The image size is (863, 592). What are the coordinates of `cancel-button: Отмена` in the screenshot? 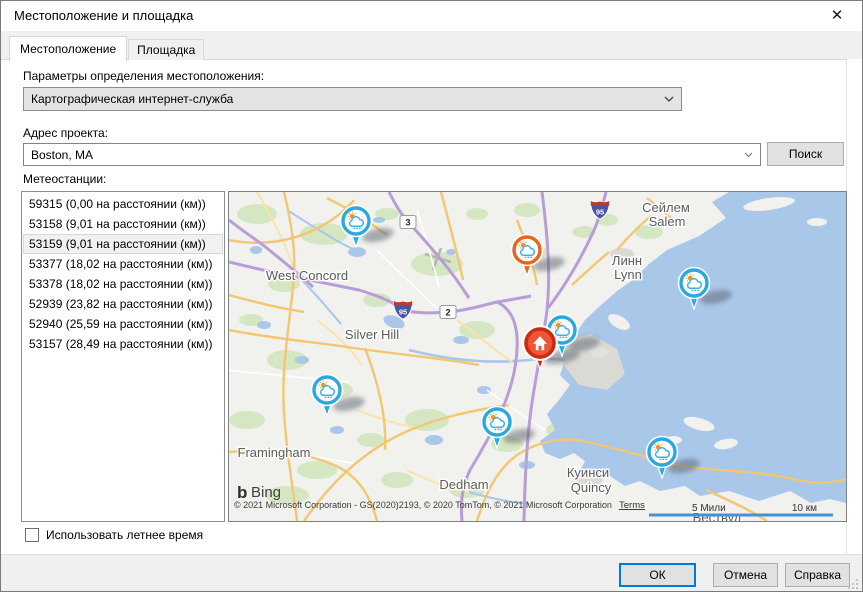 It's located at (745, 575).